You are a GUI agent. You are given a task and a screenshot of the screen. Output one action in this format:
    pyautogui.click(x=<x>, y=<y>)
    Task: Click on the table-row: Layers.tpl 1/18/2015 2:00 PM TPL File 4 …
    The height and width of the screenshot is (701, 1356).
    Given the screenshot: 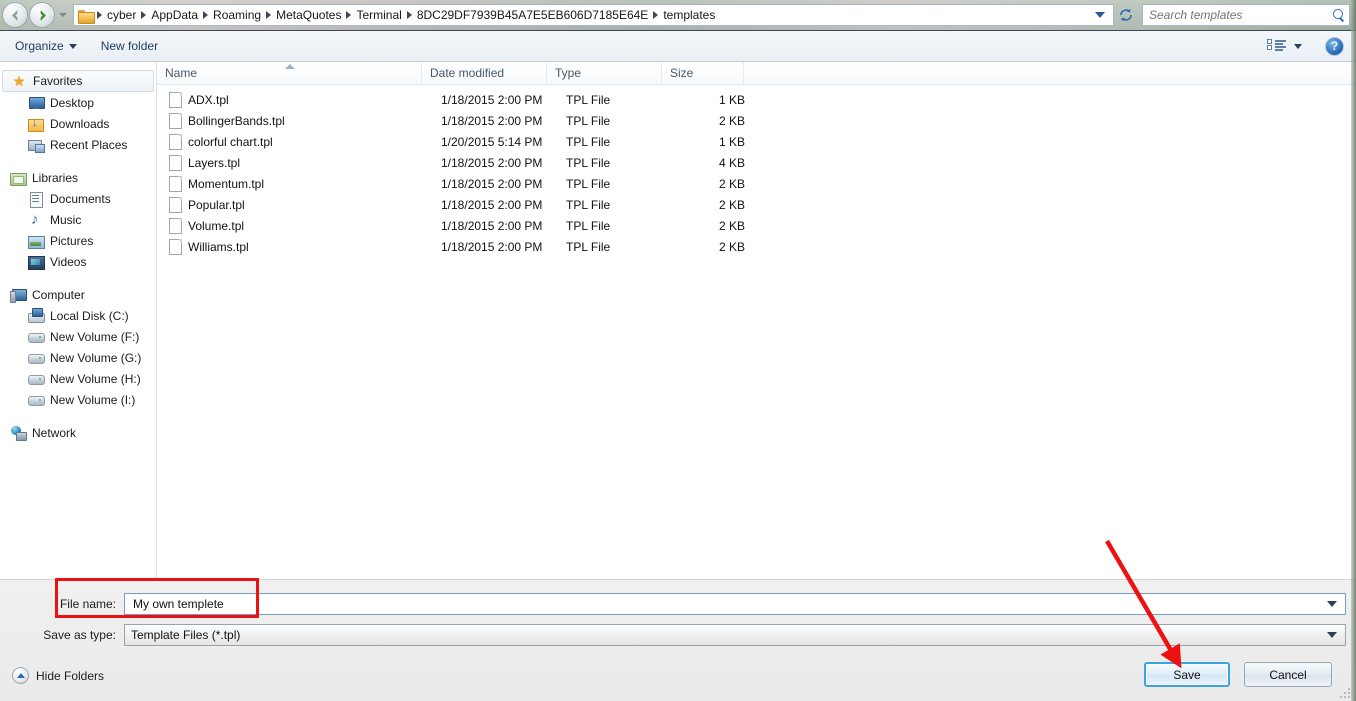 What is the action you would take?
    pyautogui.click(x=756, y=162)
    